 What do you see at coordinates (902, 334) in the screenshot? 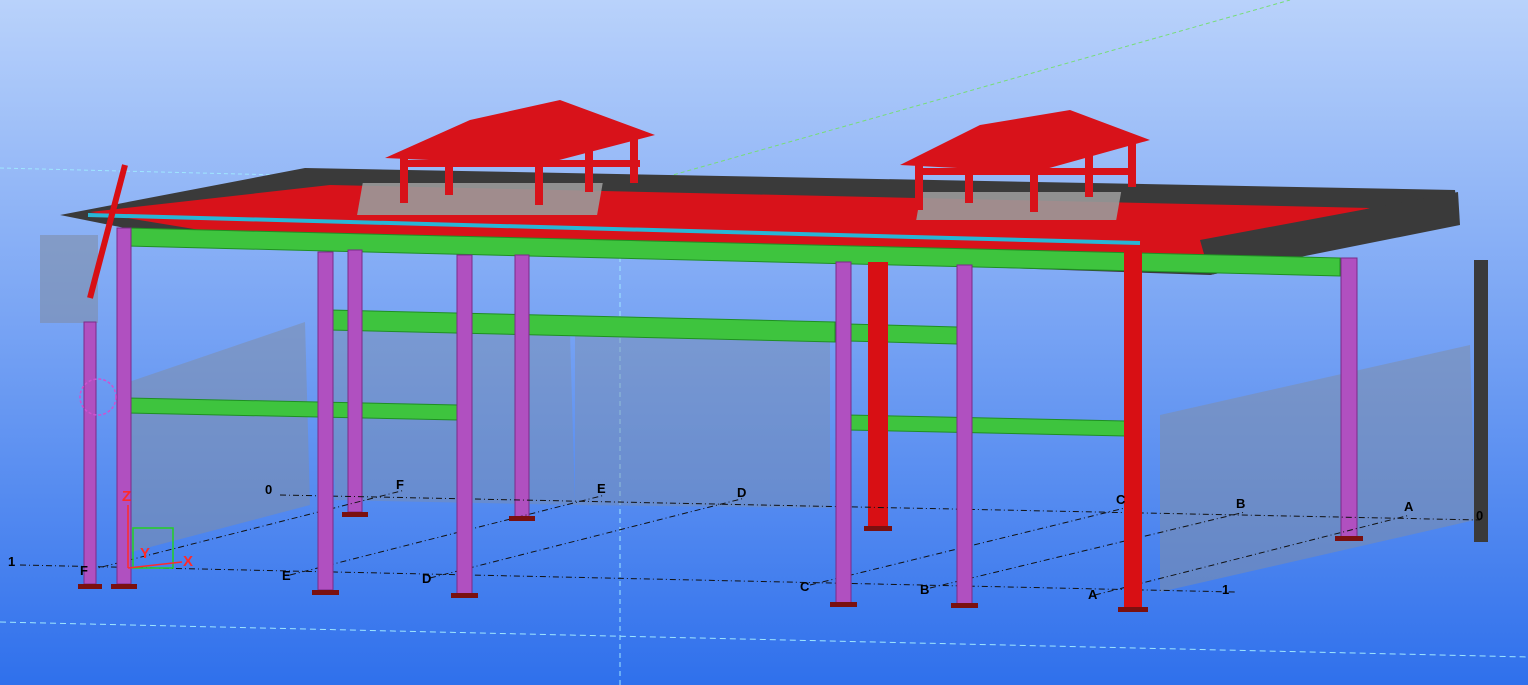
I see `girt-upper-right` at bounding box center [902, 334].